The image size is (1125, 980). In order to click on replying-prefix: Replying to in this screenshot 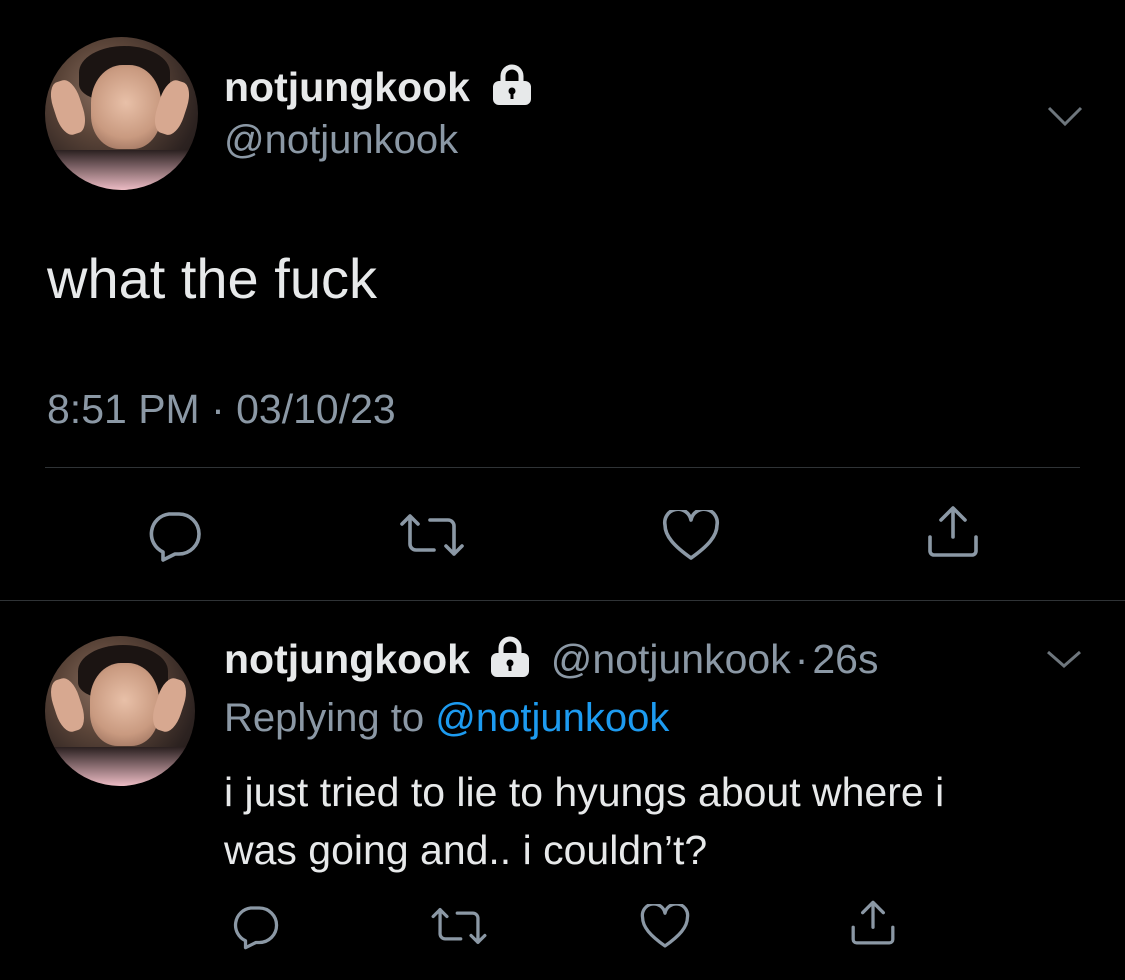, I will do `click(324, 718)`.